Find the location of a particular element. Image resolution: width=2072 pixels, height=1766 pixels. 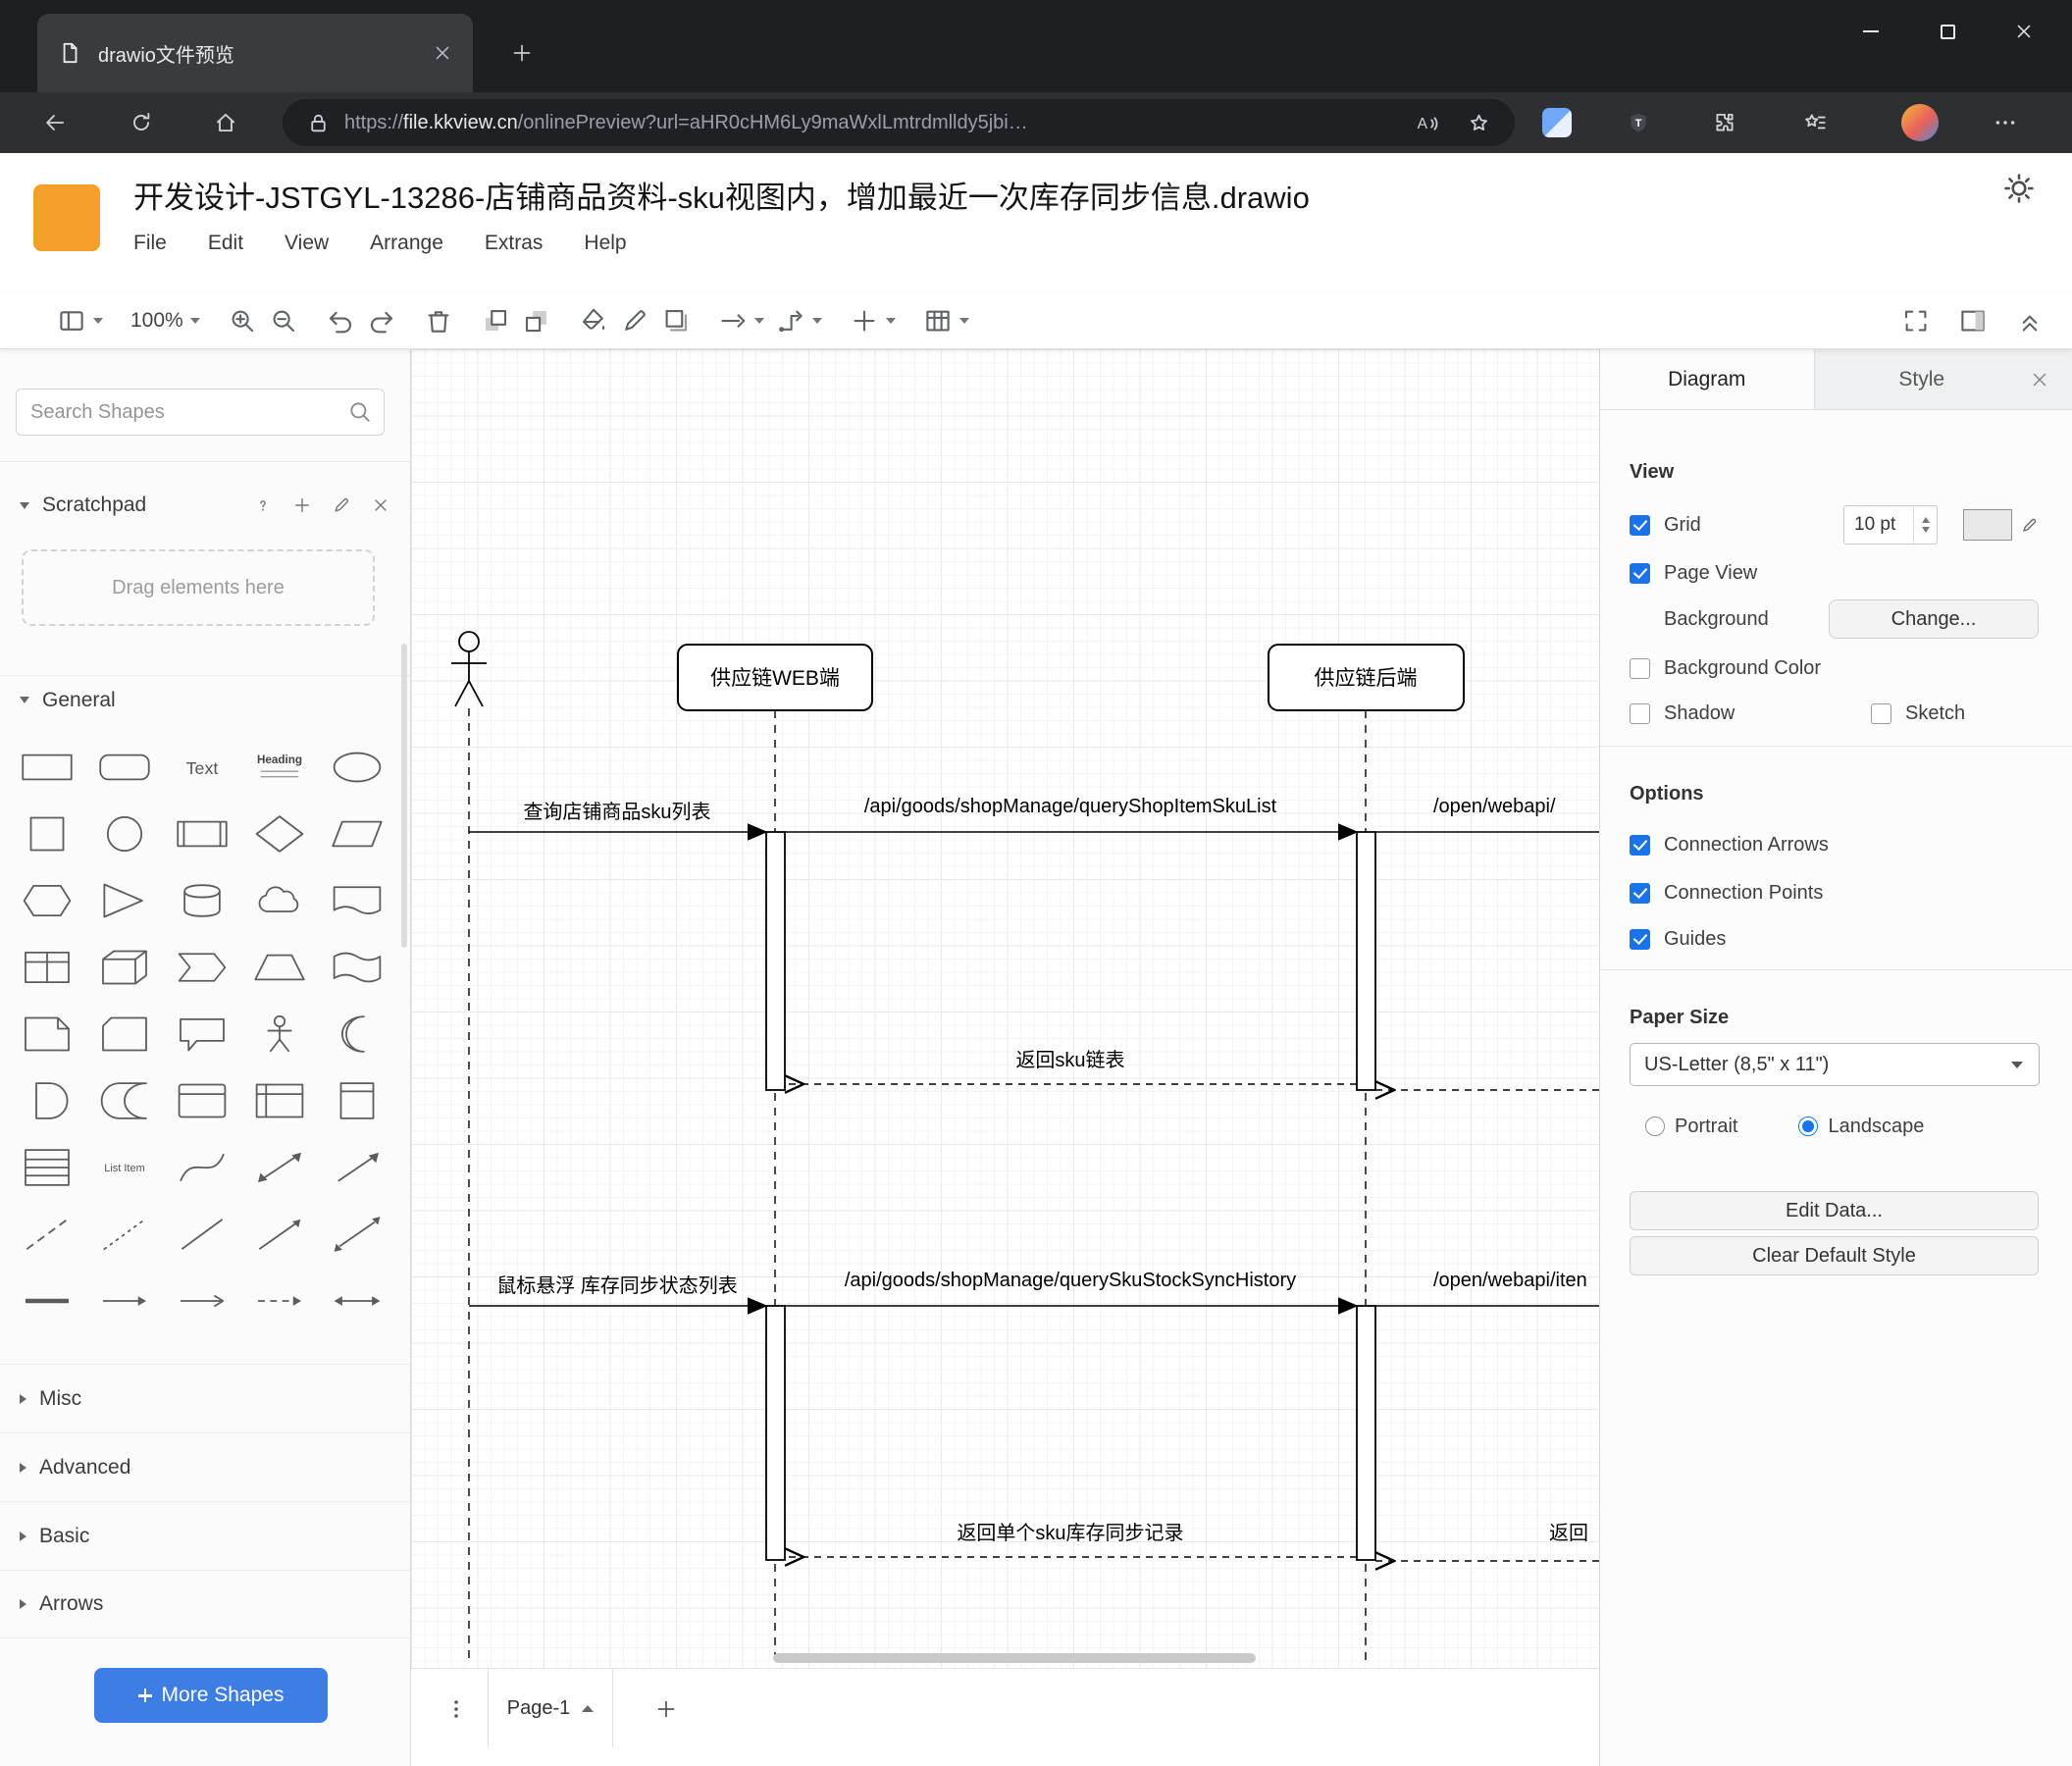

split-screen-icon is located at coordinates (1557, 123).